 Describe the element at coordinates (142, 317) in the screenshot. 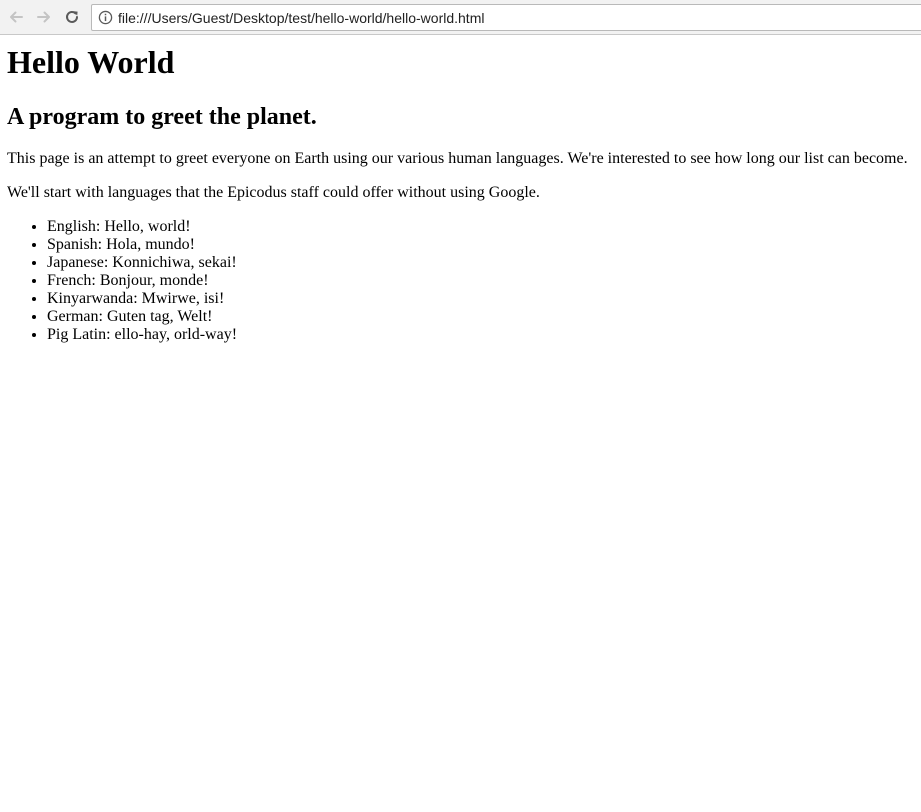

I see `list-item: German: Guten tag, Welt!` at that location.